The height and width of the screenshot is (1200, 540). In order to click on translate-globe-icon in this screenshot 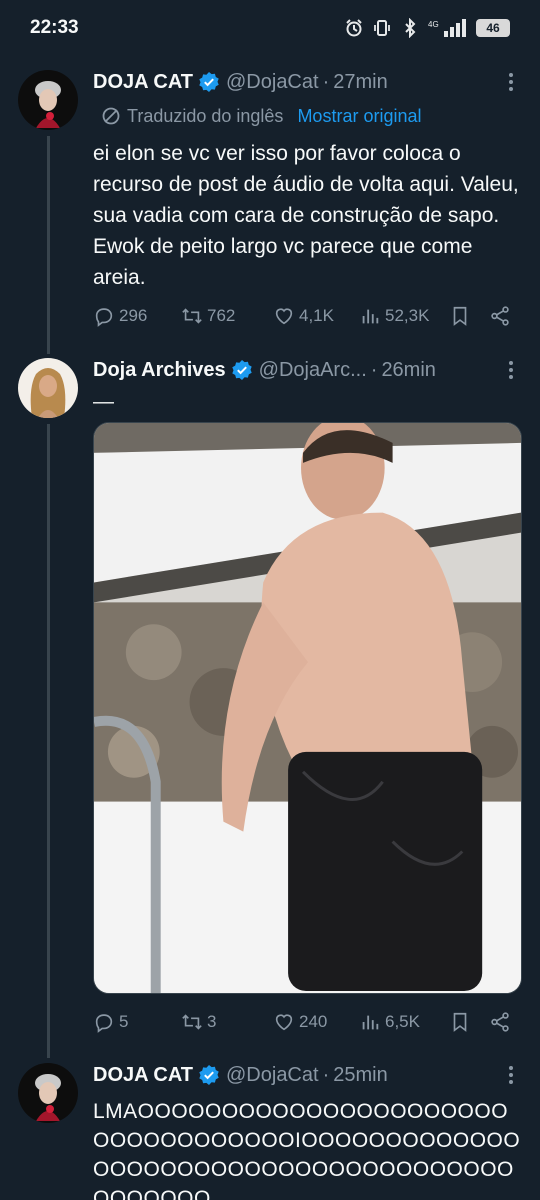, I will do `click(111, 116)`.